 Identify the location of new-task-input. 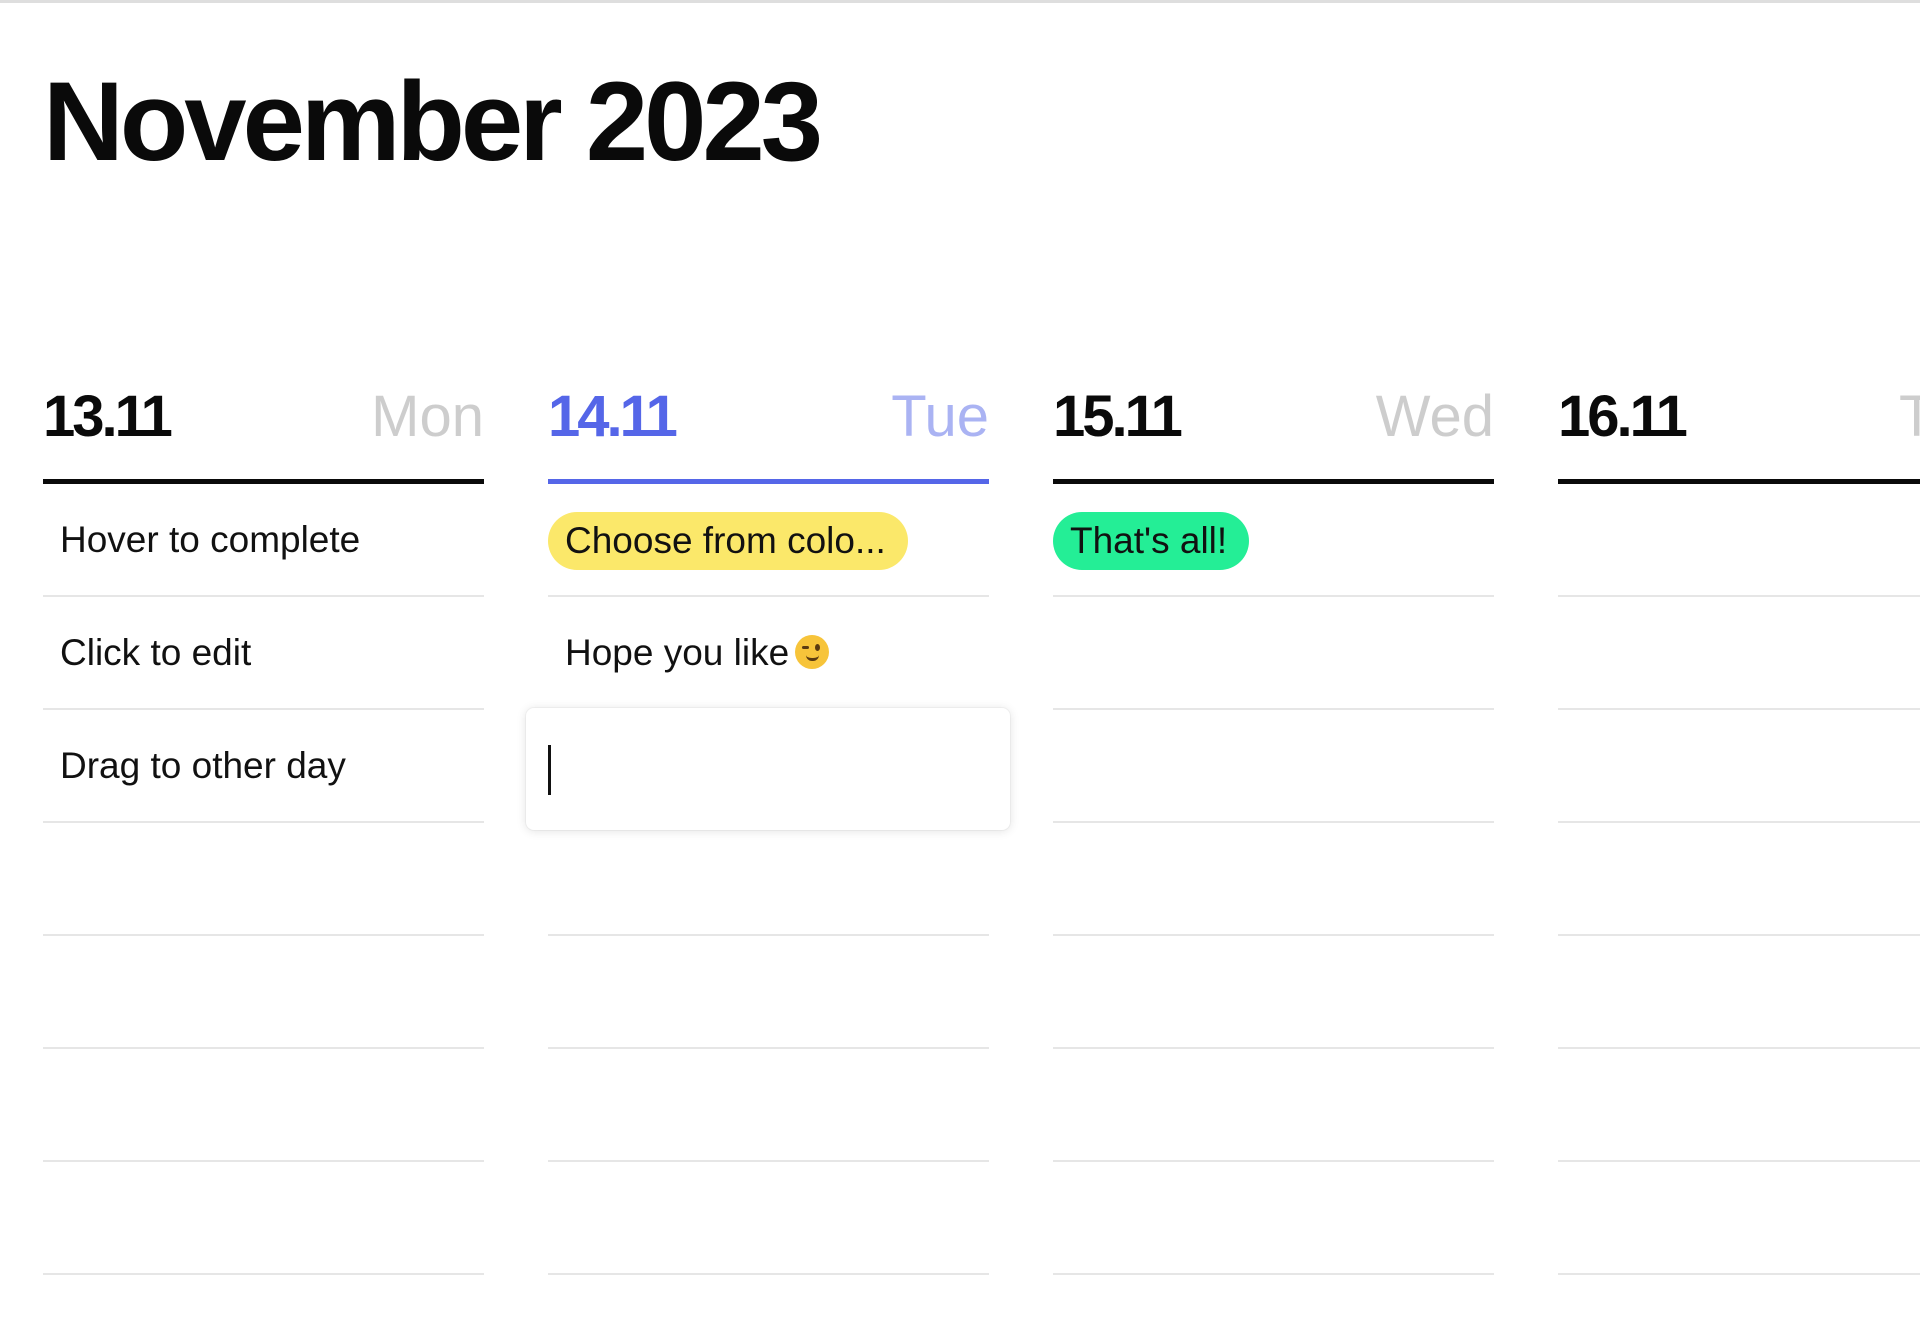
(766, 769).